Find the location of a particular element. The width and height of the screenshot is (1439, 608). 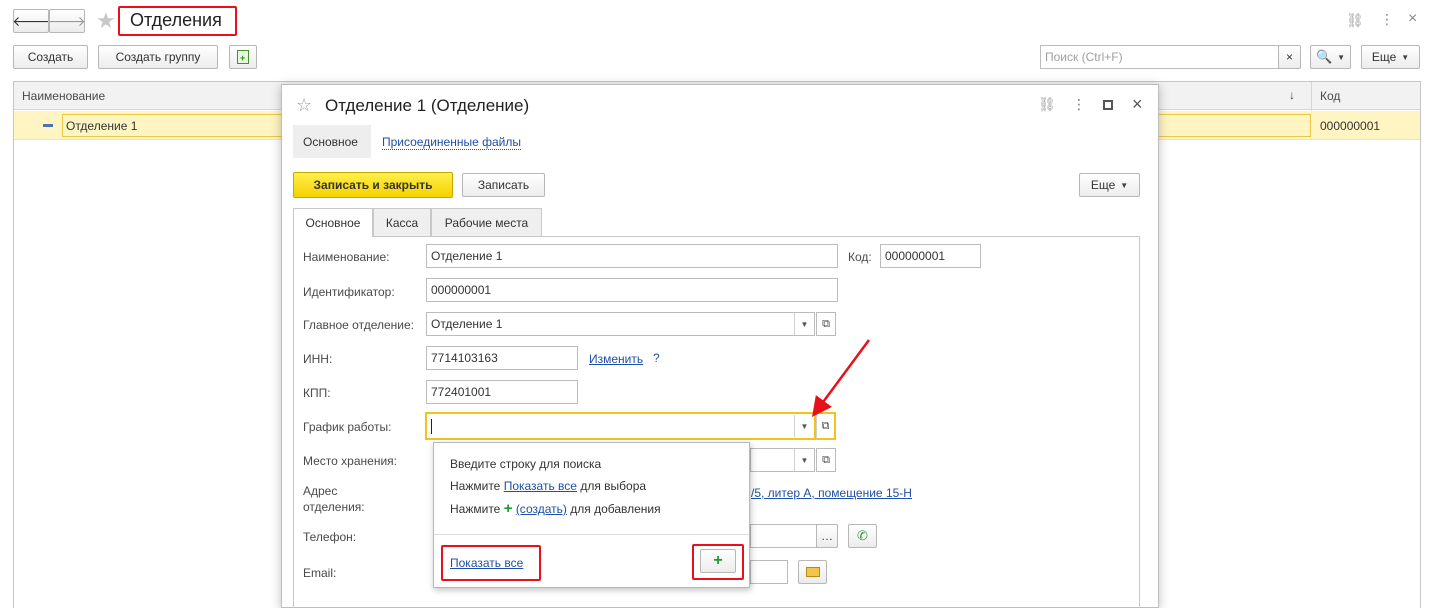

code-input: 000000001 is located at coordinates (930, 256).